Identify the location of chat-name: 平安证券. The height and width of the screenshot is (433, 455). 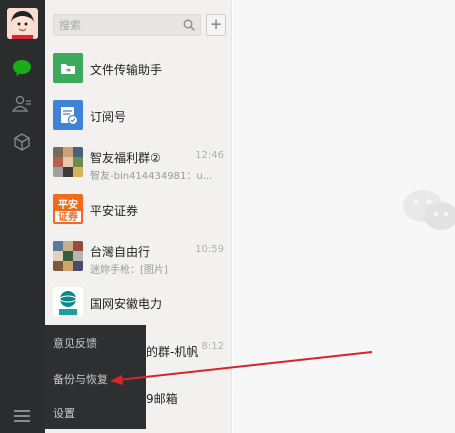
(114, 211).